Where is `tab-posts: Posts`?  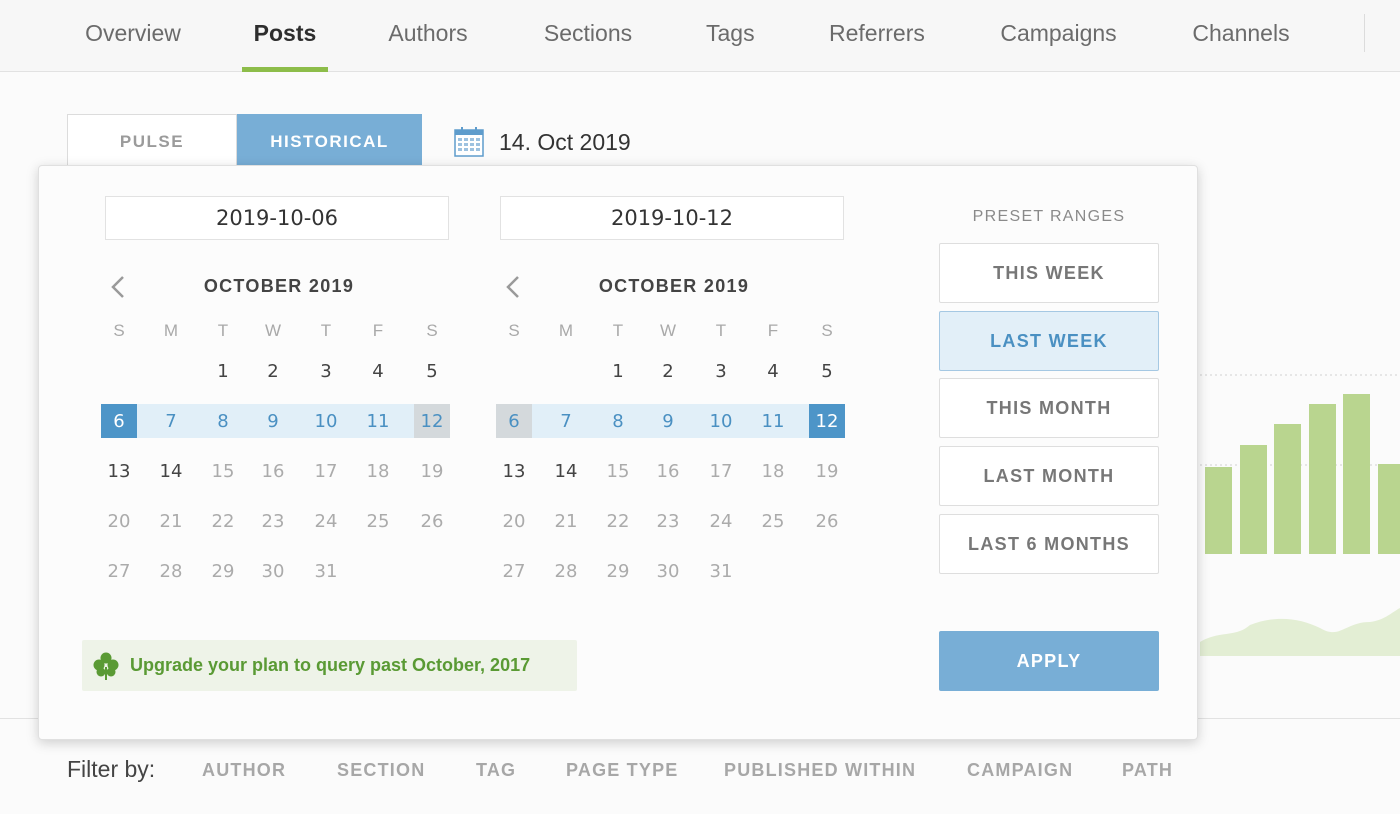
tab-posts: Posts is located at coordinates (285, 36).